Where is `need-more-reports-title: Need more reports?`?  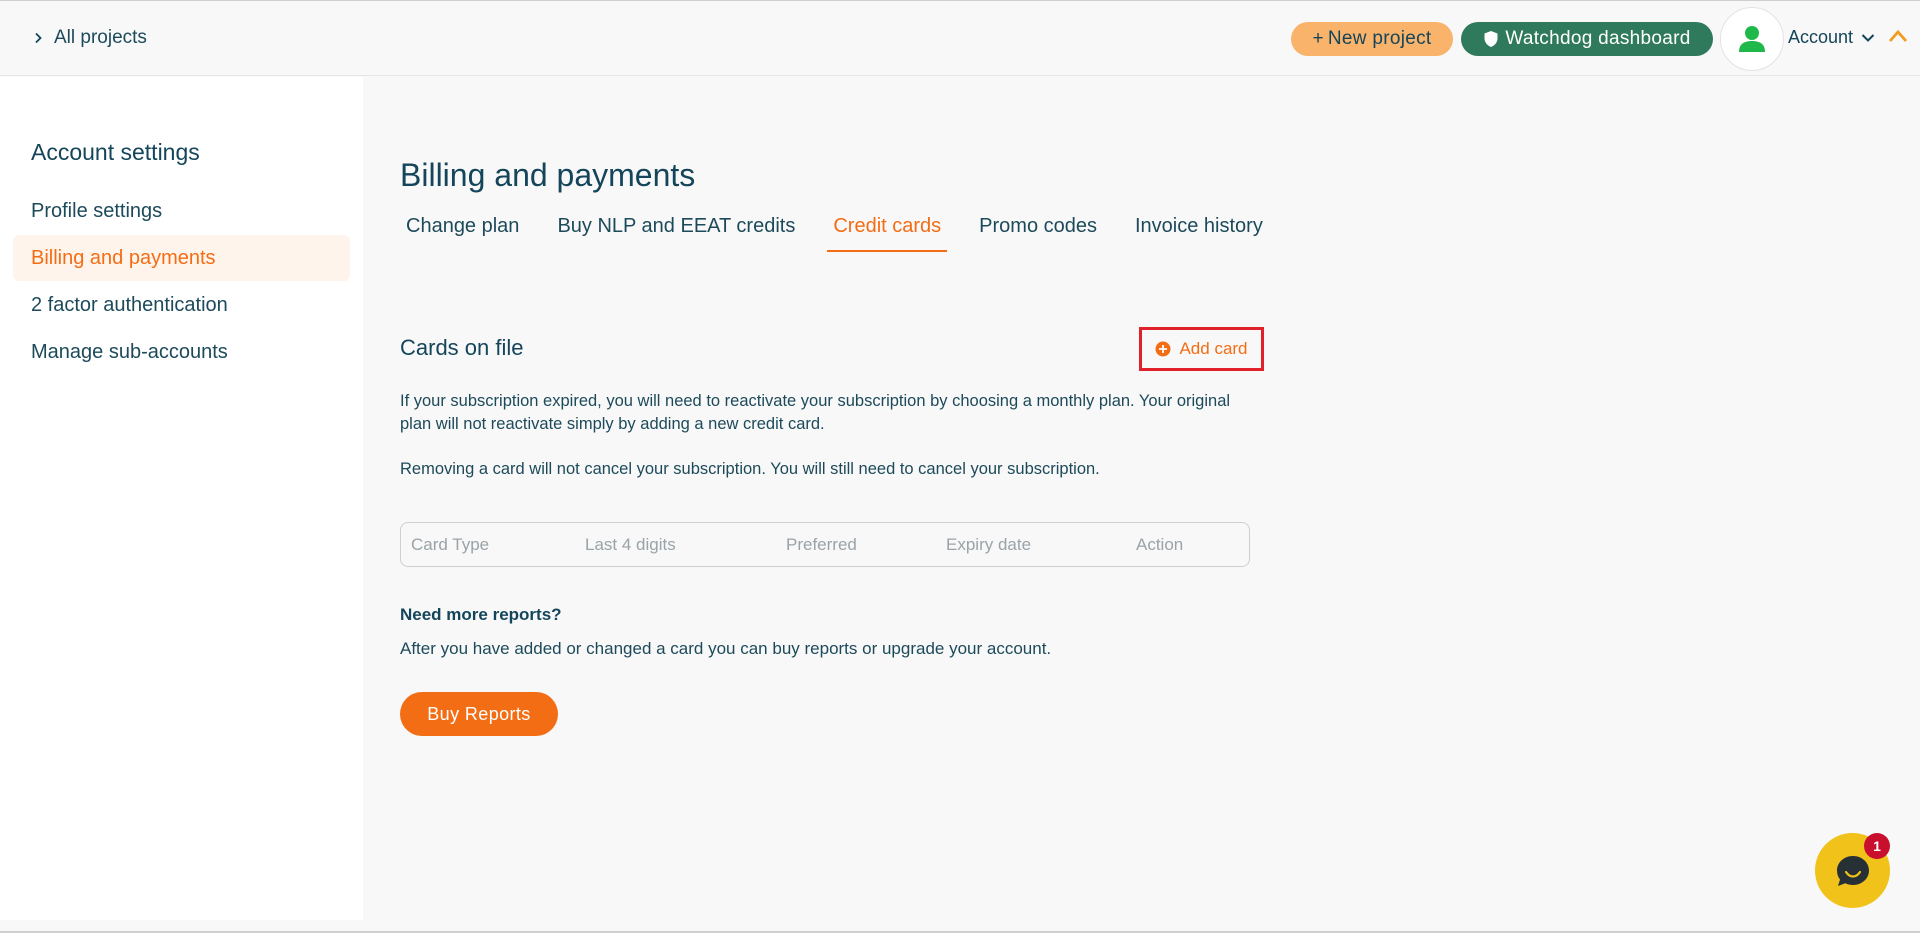
need-more-reports-title: Need more reports? is located at coordinates (481, 614).